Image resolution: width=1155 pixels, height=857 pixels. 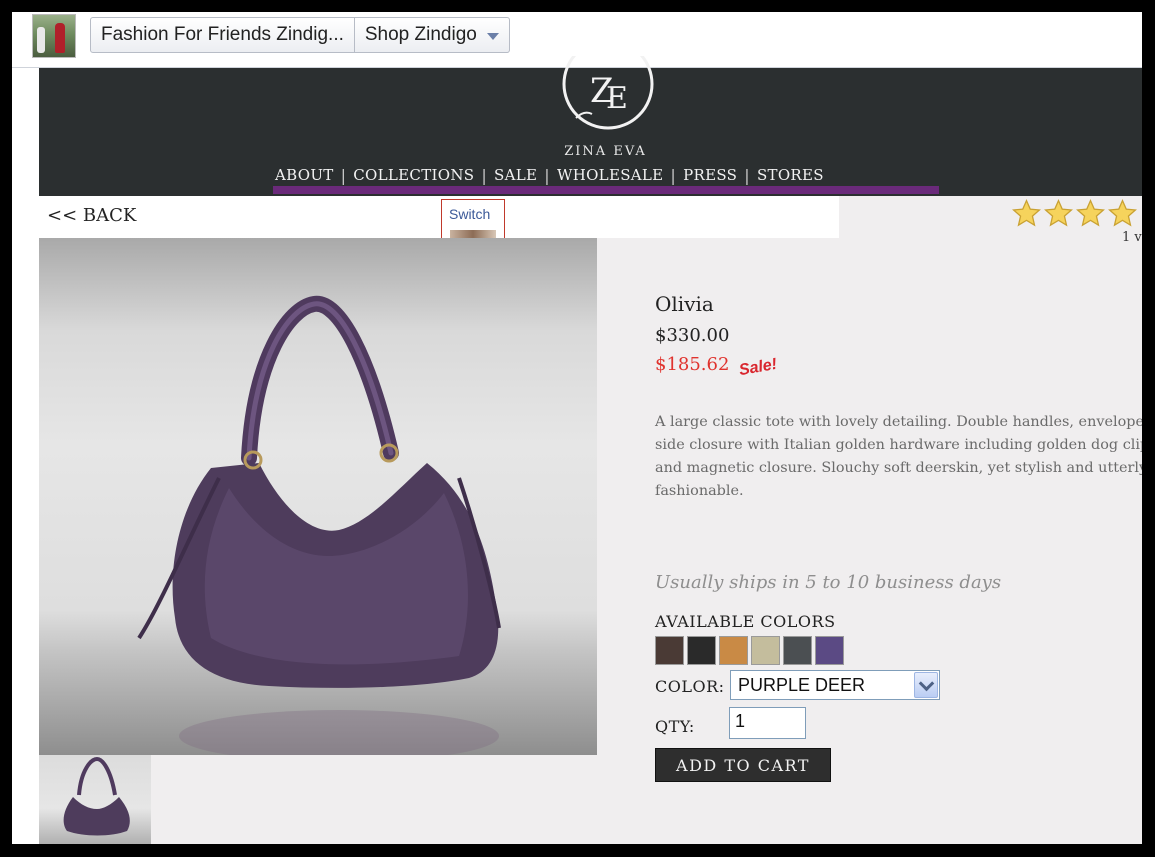 I want to click on rating-stars, so click(x=1074, y=213).